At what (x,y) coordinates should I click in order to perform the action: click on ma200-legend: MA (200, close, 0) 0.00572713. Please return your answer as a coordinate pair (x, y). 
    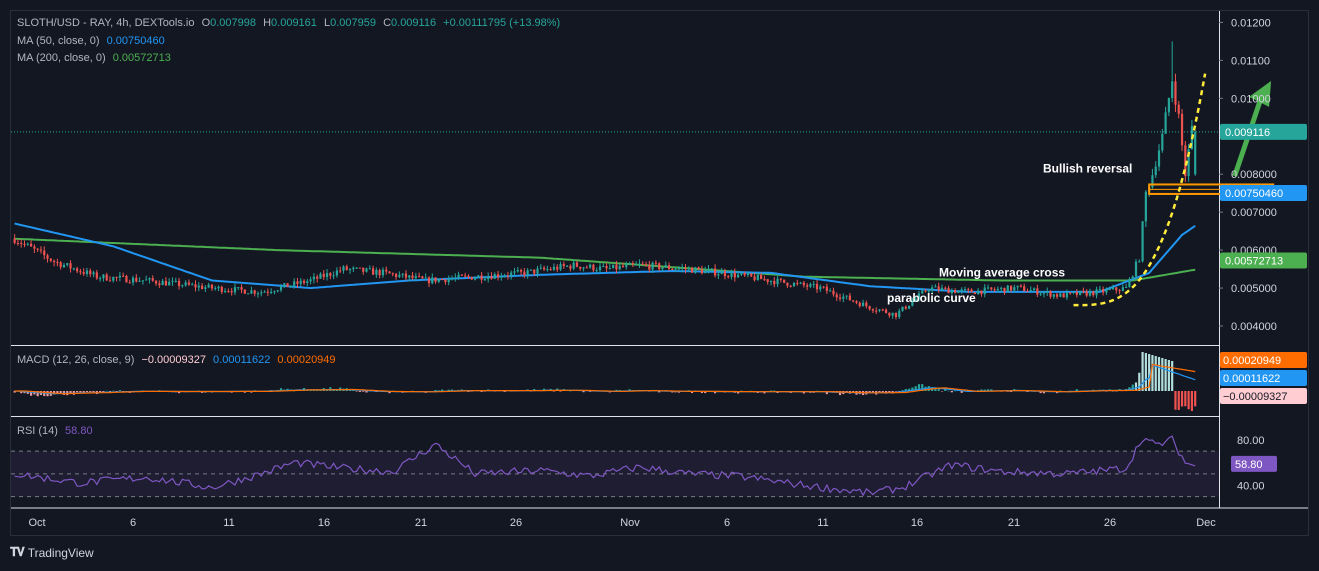
    Looking at the image, I should click on (96, 58).